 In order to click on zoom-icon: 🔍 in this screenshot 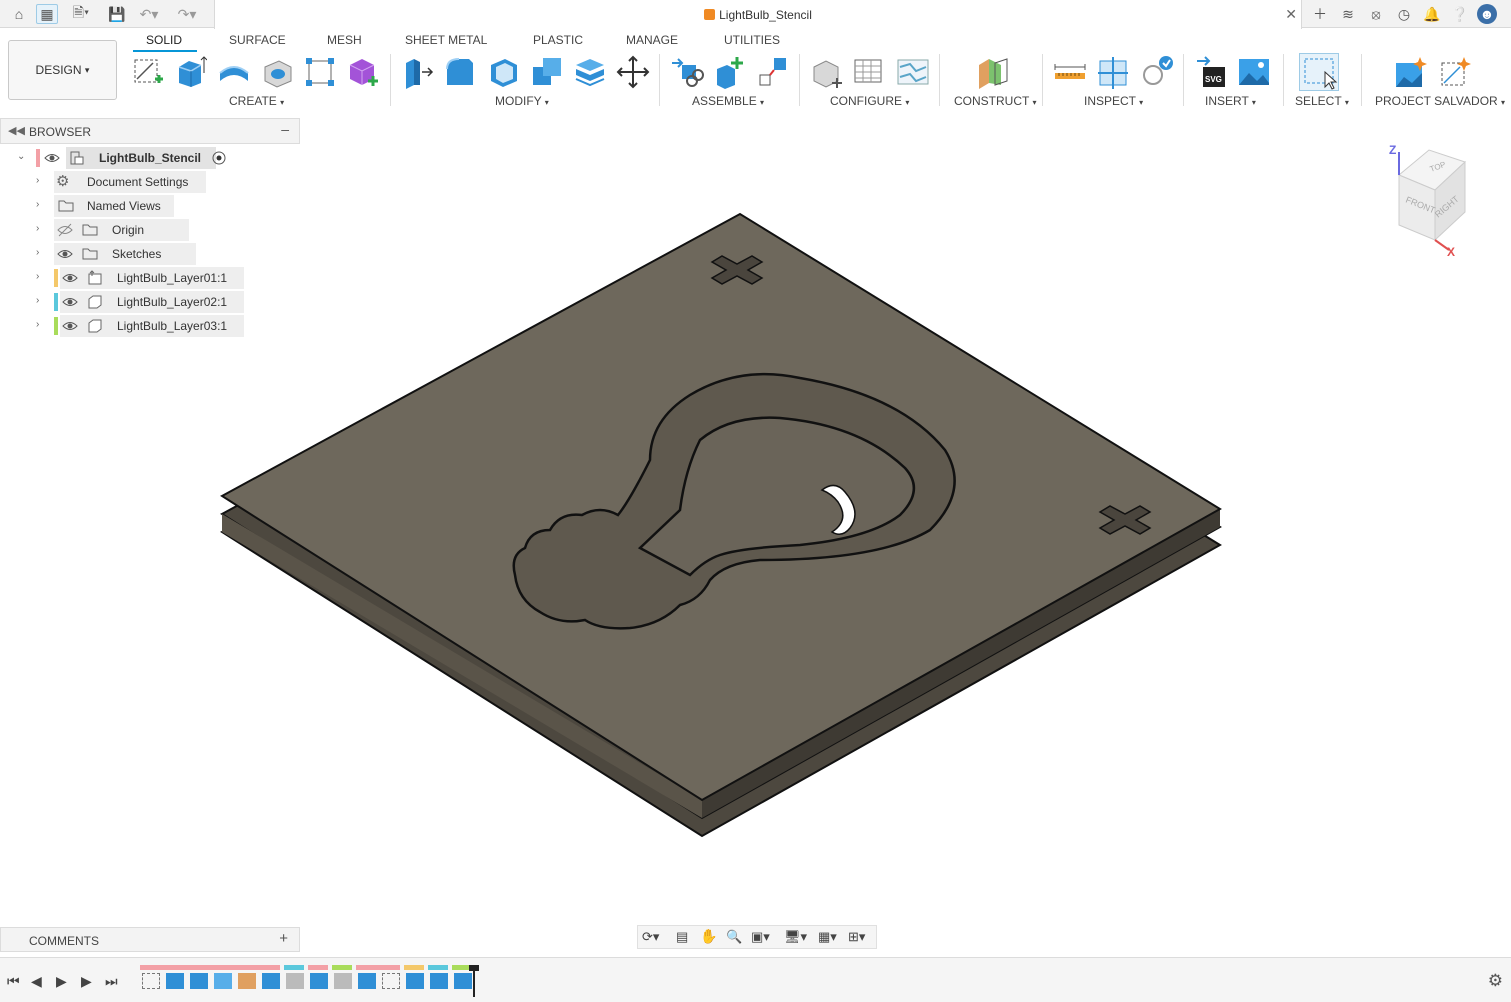, I will do `click(734, 937)`.